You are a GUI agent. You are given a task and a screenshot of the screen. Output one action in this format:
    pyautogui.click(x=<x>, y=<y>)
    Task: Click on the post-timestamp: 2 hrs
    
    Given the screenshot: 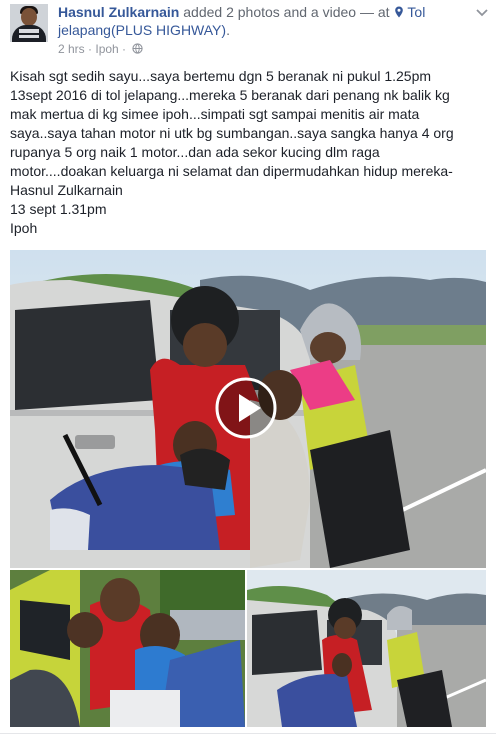 What is the action you would take?
    pyautogui.click(x=71, y=49)
    